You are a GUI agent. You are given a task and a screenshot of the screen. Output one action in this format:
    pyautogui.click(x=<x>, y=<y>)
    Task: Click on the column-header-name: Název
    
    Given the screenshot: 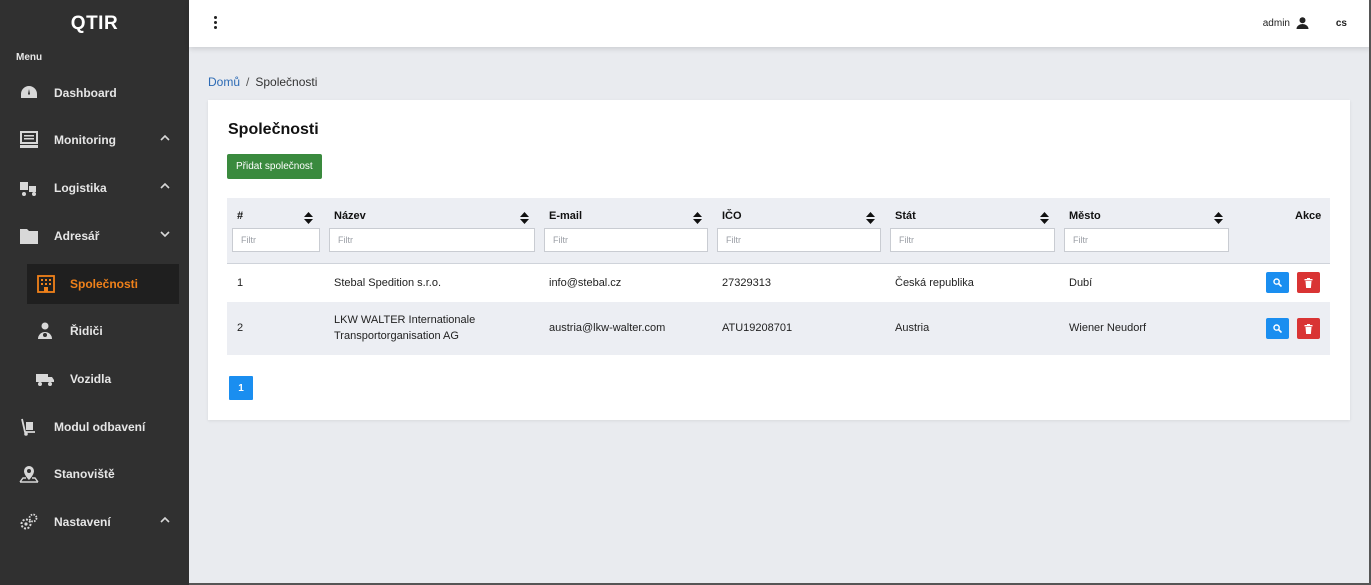 What is the action you would take?
    pyautogui.click(x=350, y=216)
    